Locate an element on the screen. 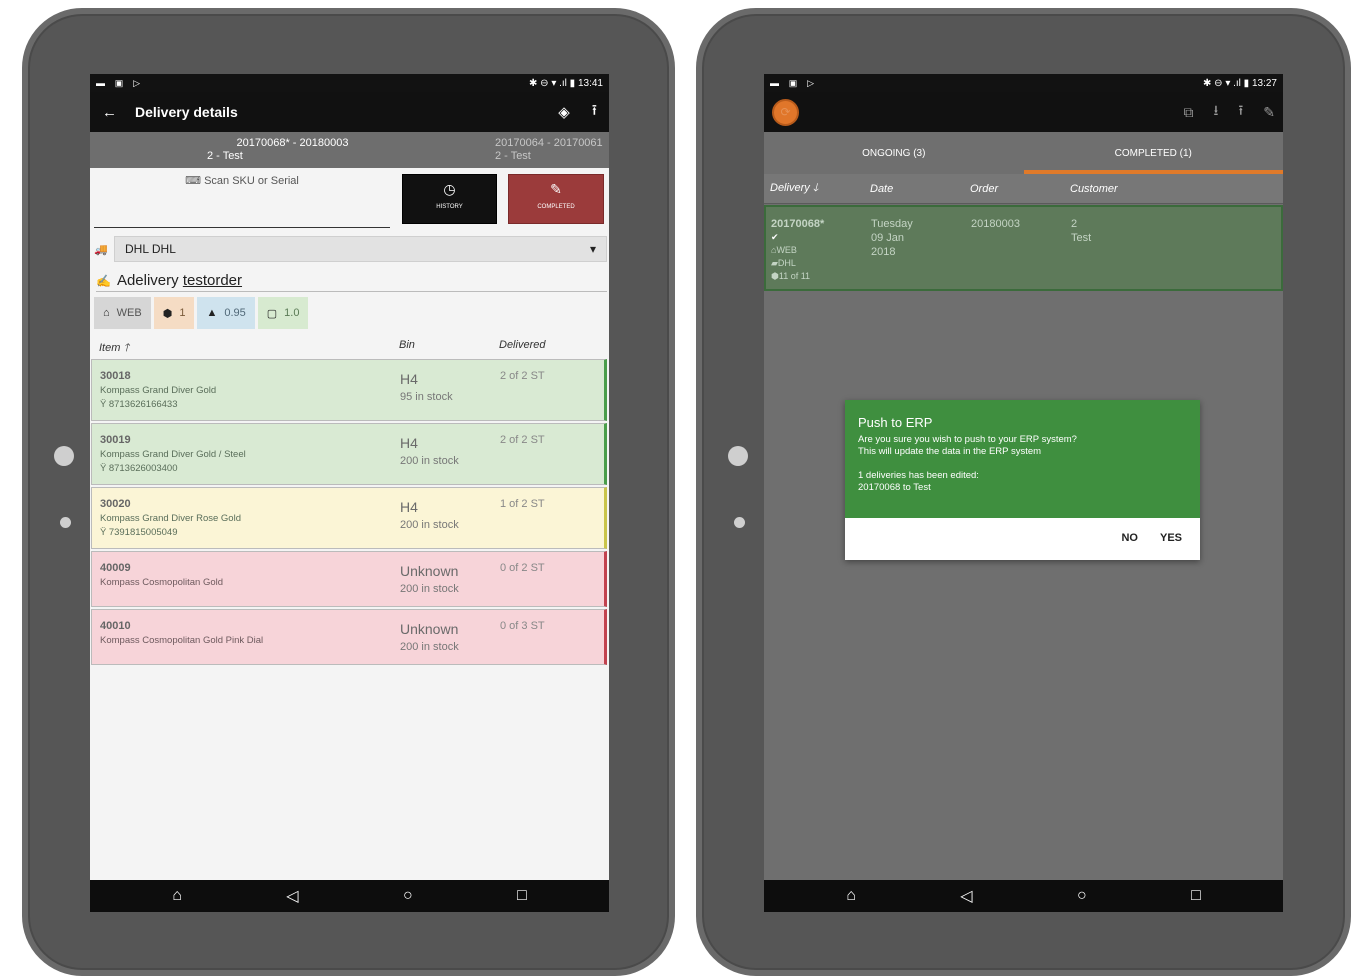  app-logo-icon: ⟳ is located at coordinates (785, 112).